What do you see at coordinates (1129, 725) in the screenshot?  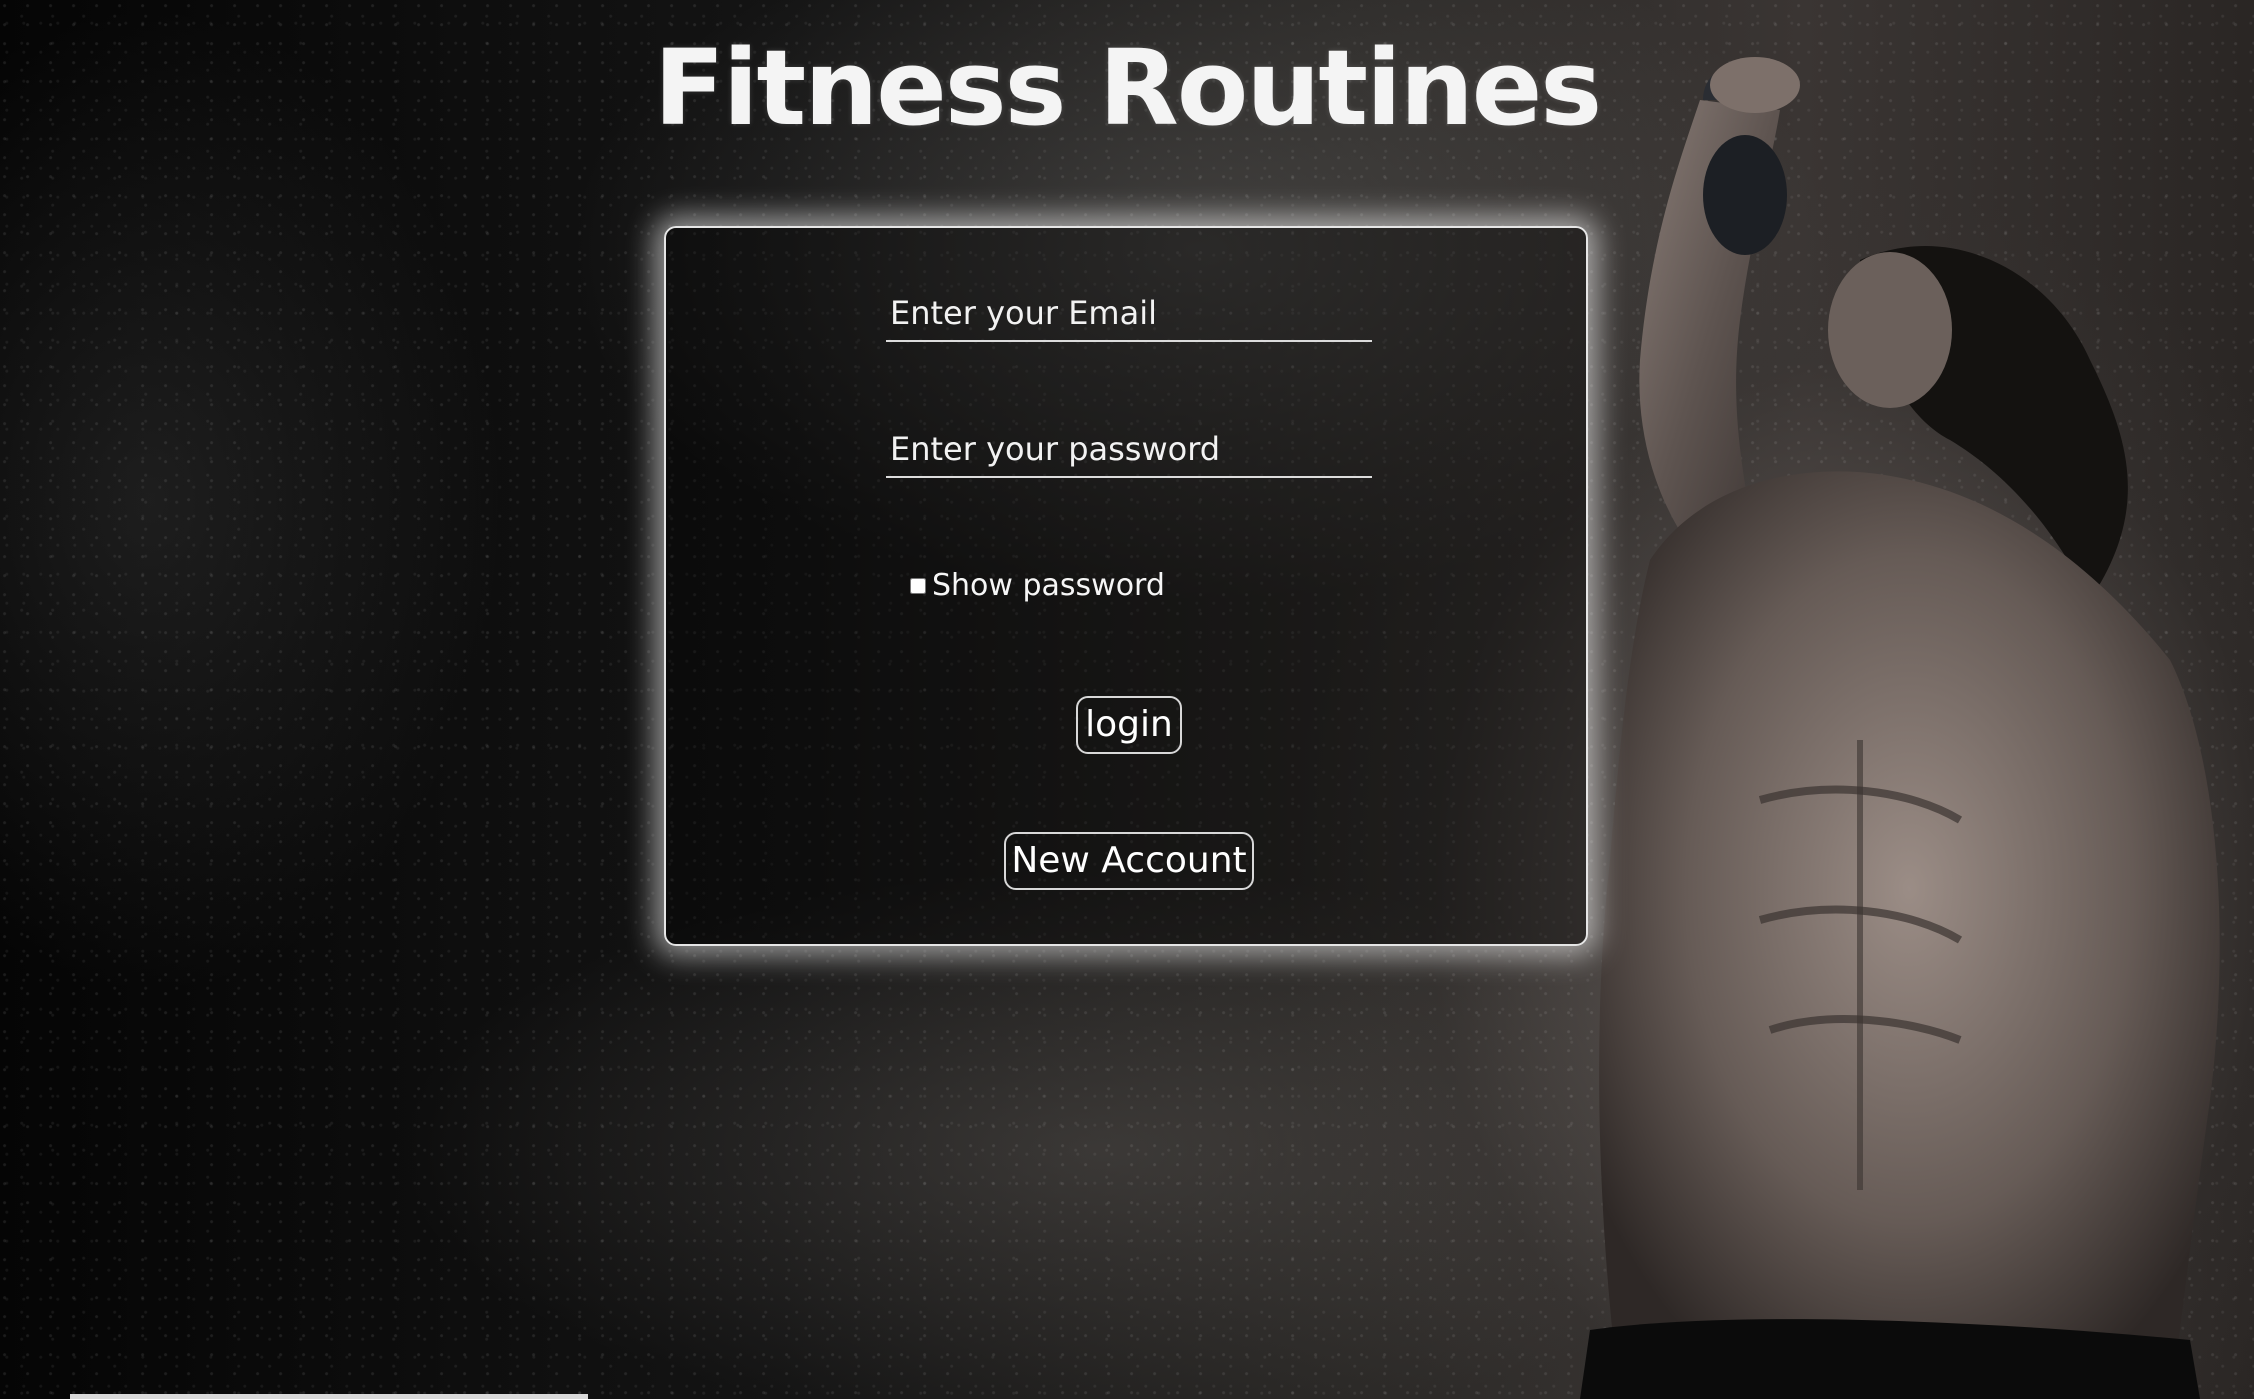 I see `login-button: login` at bounding box center [1129, 725].